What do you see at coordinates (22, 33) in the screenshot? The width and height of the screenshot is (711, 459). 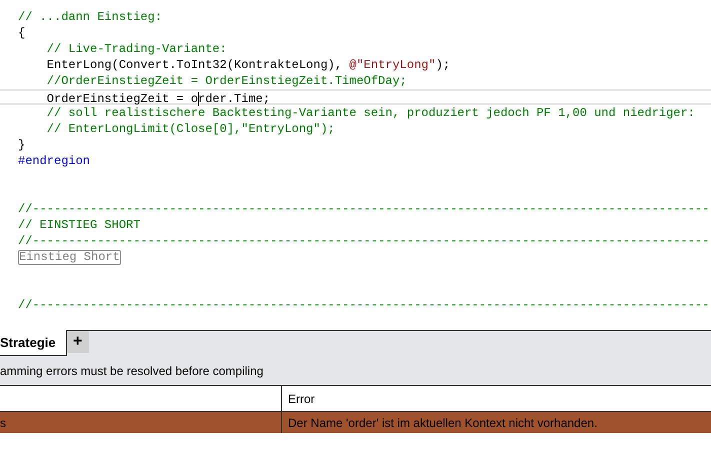 I see `code-line: {` at bounding box center [22, 33].